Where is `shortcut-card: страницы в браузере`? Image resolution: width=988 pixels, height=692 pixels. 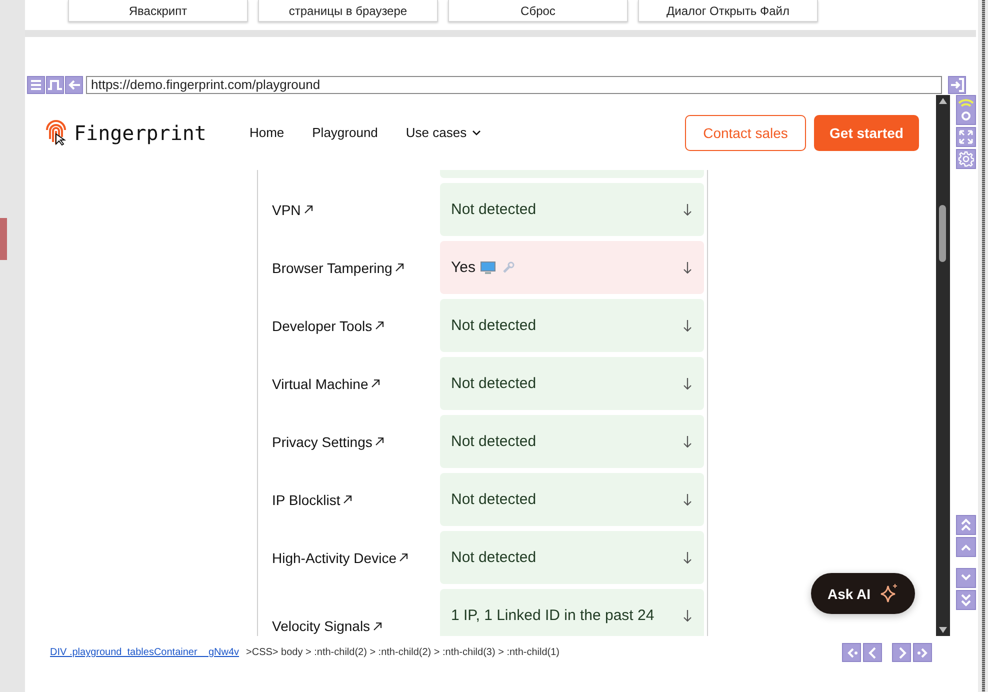 shortcut-card: страницы в браузере is located at coordinates (348, 11).